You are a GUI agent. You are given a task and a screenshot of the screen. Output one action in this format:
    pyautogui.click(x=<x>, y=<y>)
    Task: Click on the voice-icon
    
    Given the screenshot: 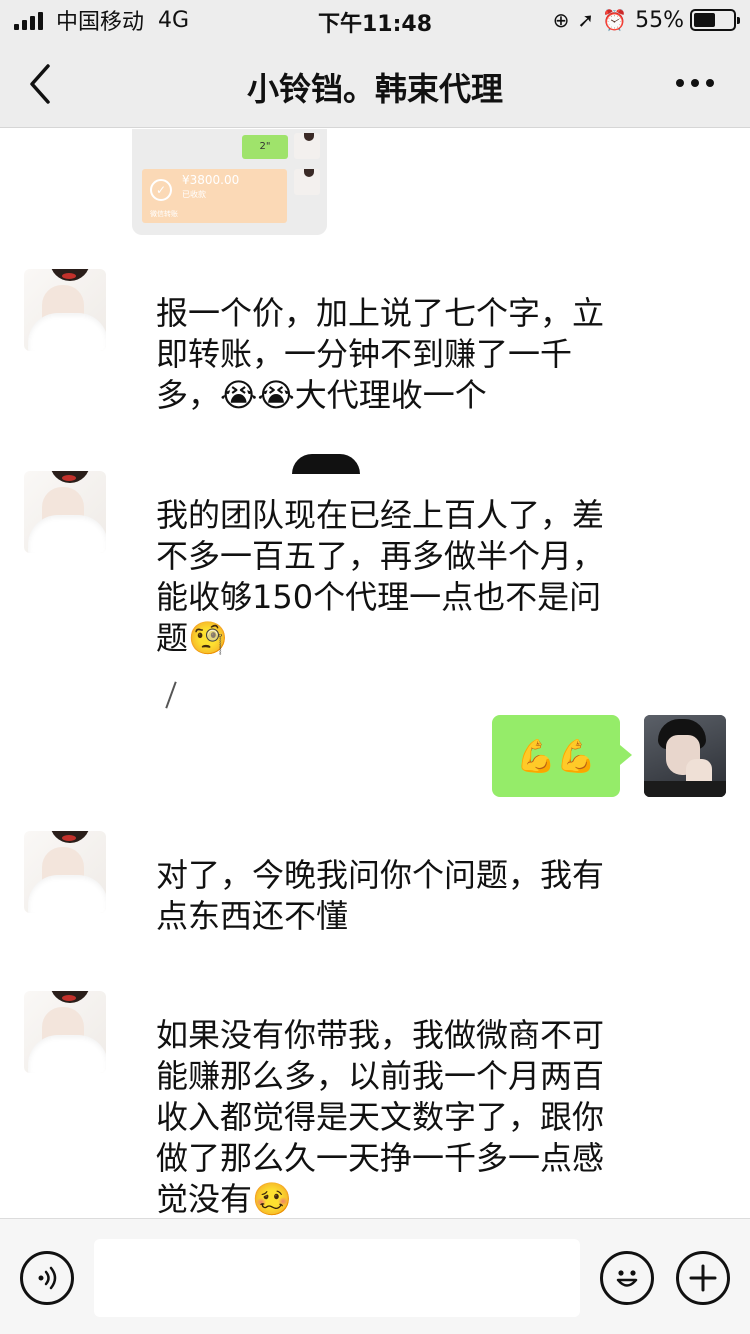 What is the action you would take?
    pyautogui.click(x=47, y=1278)
    